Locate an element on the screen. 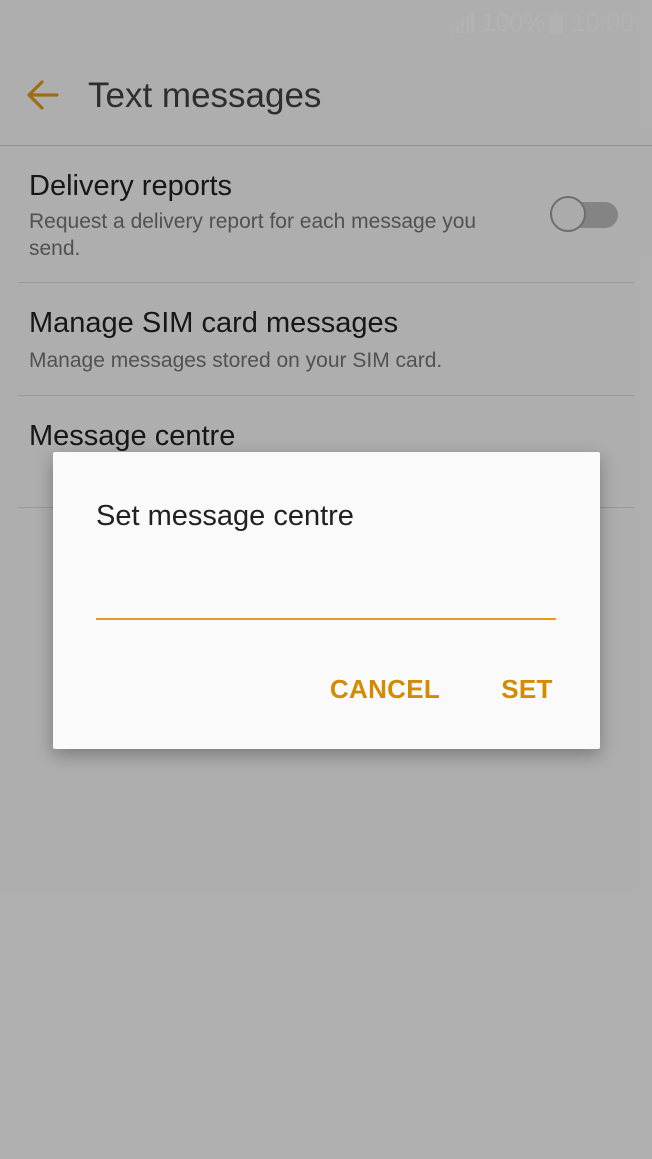 This screenshot has height=1159, width=652. dialog-title: Set message centre is located at coordinates (225, 516).